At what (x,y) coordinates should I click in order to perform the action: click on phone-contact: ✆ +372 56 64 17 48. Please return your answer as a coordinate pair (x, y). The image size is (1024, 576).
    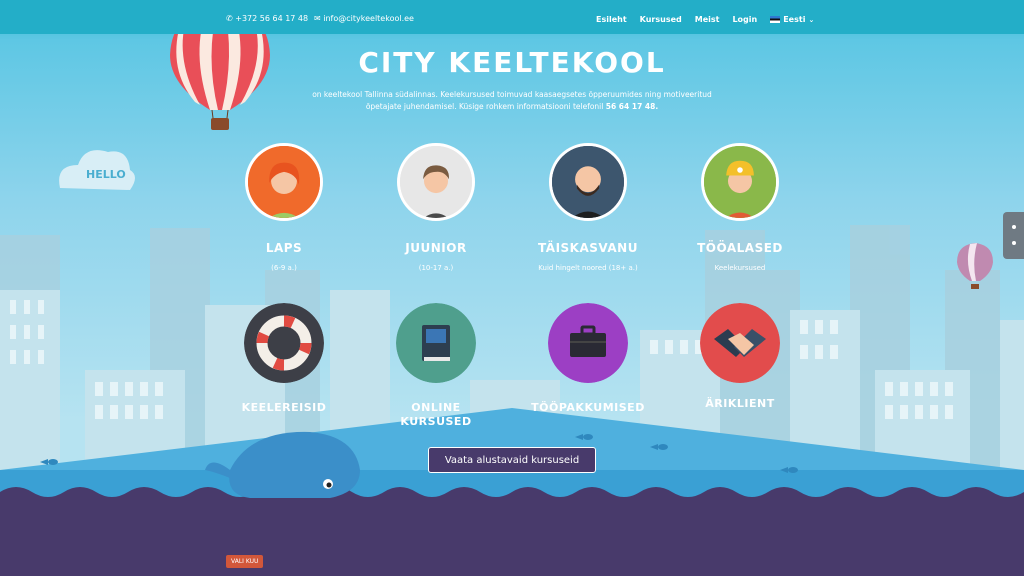
    Looking at the image, I should click on (267, 18).